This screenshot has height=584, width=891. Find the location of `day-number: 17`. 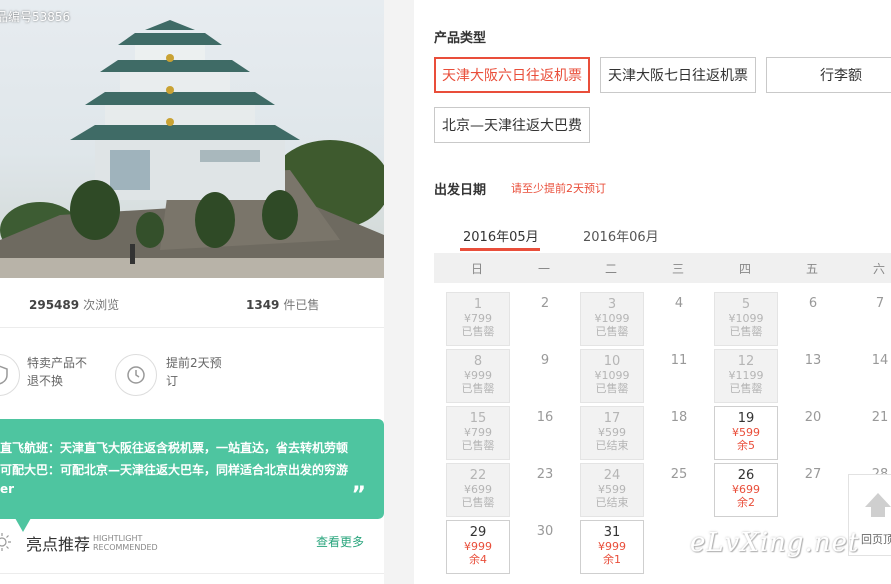

day-number: 17 is located at coordinates (612, 418).